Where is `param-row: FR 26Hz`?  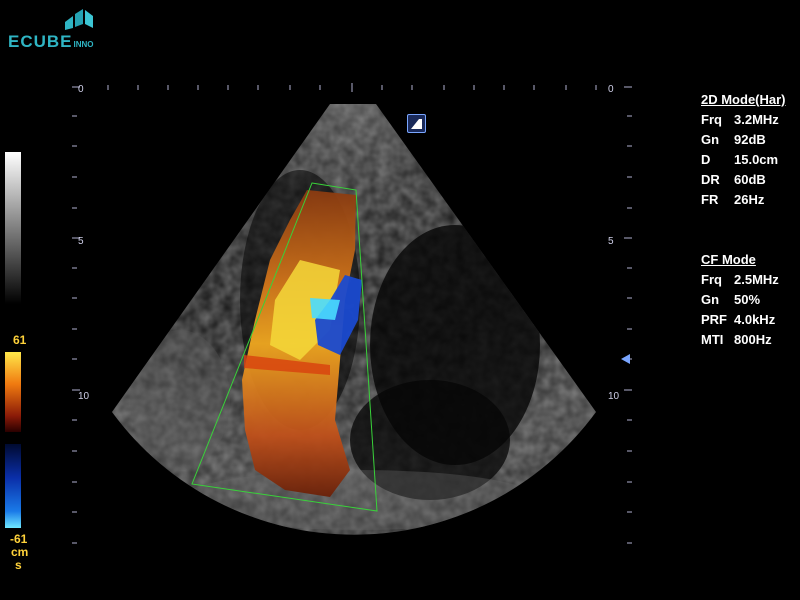
param-row: FR 26Hz is located at coordinates (743, 200).